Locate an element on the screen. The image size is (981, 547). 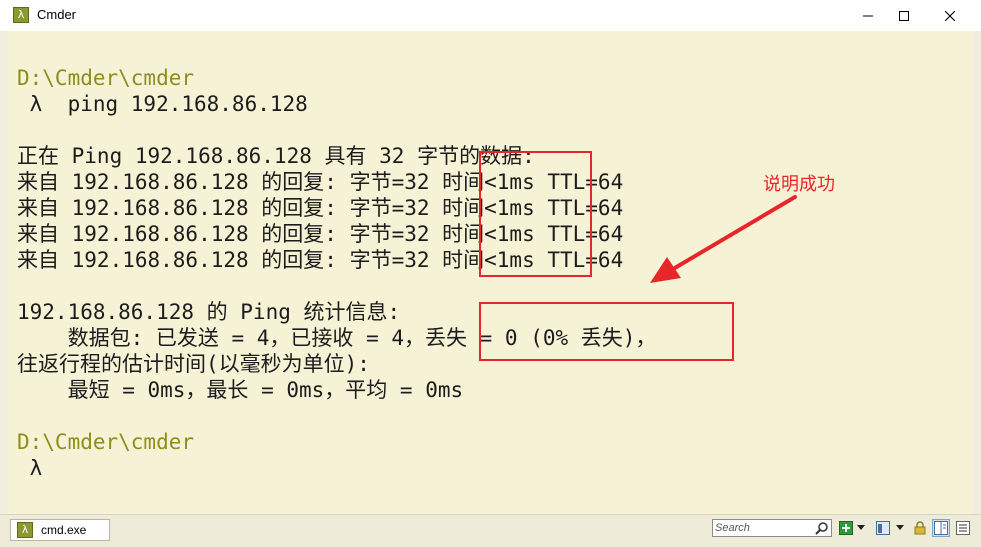
status-bar: λ cmd.exe is located at coordinates (490, 530).